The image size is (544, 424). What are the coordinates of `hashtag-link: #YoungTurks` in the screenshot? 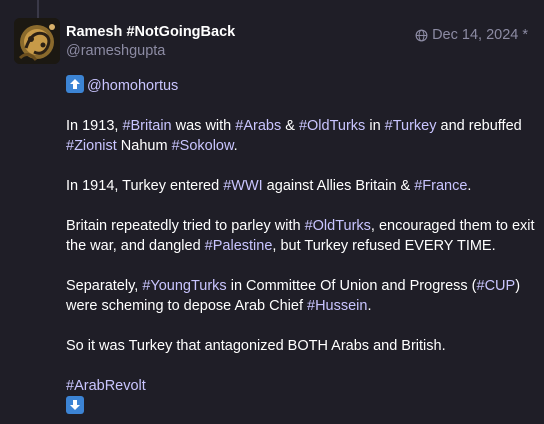 It's located at (184, 286).